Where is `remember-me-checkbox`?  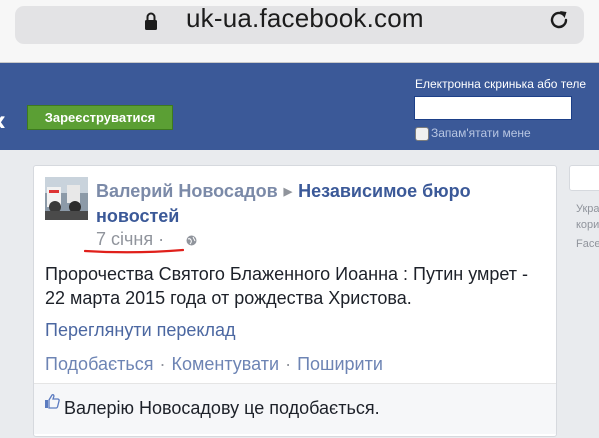
remember-me-checkbox is located at coordinates (422, 134).